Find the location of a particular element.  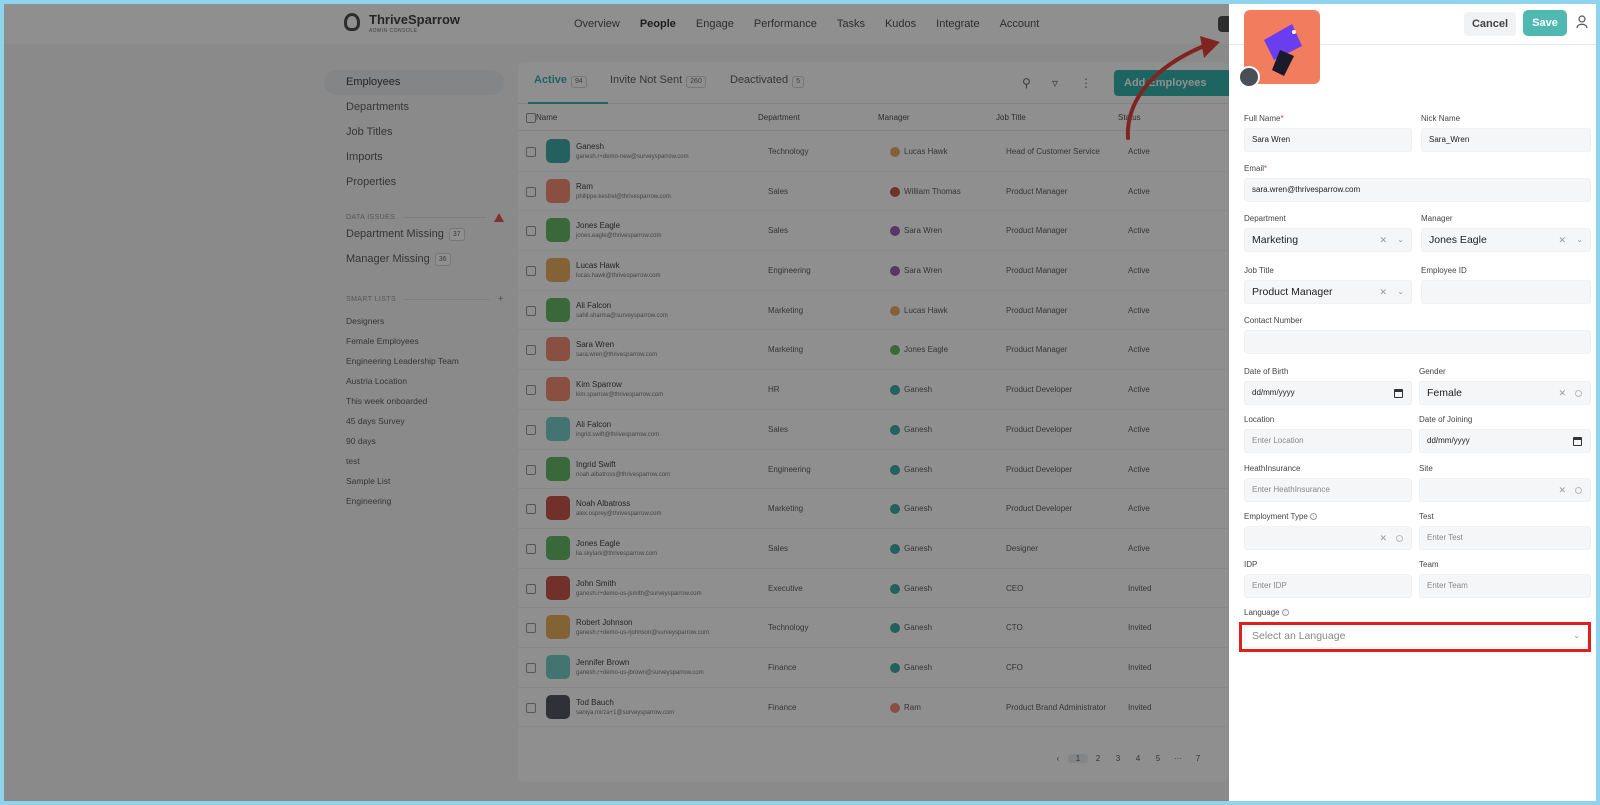

sidebar-item-imports: Imports is located at coordinates (414, 157).